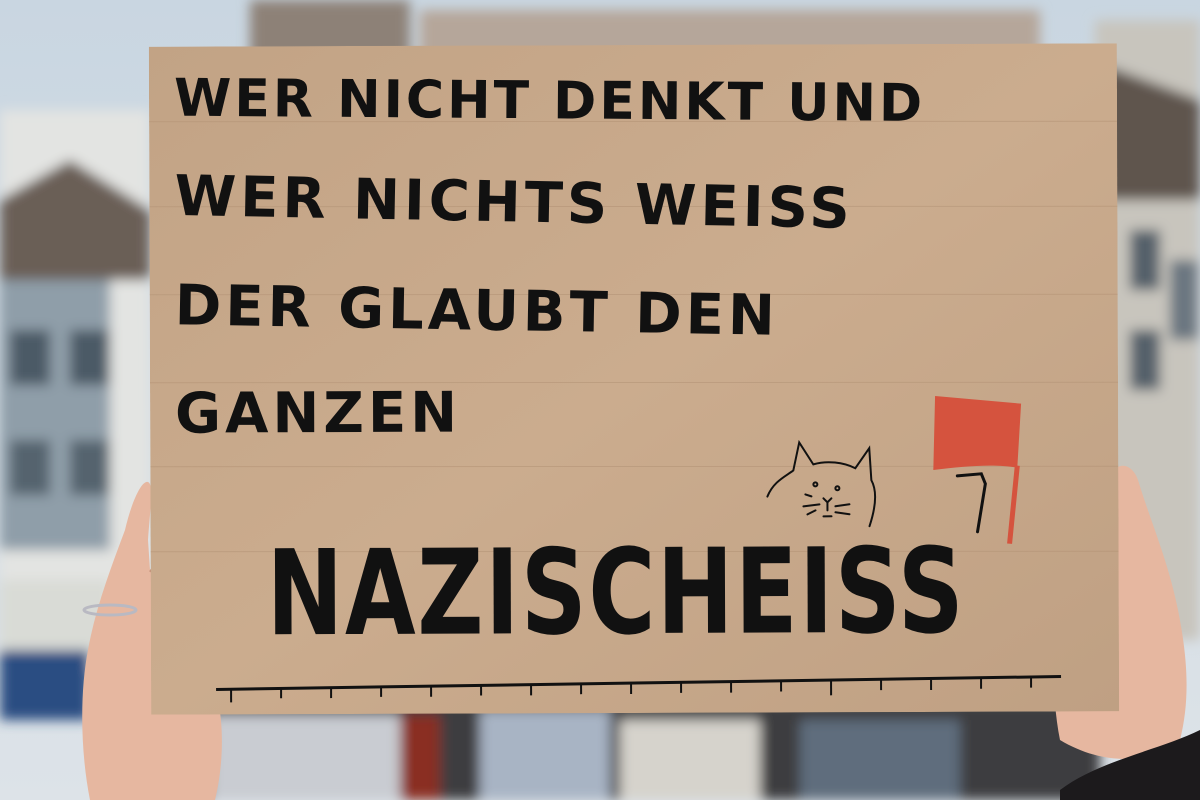 The height and width of the screenshot is (800, 1200). Describe the element at coordinates (477, 311) in the screenshot. I see `sign-line-3: DER GLAUBT DEN` at that location.